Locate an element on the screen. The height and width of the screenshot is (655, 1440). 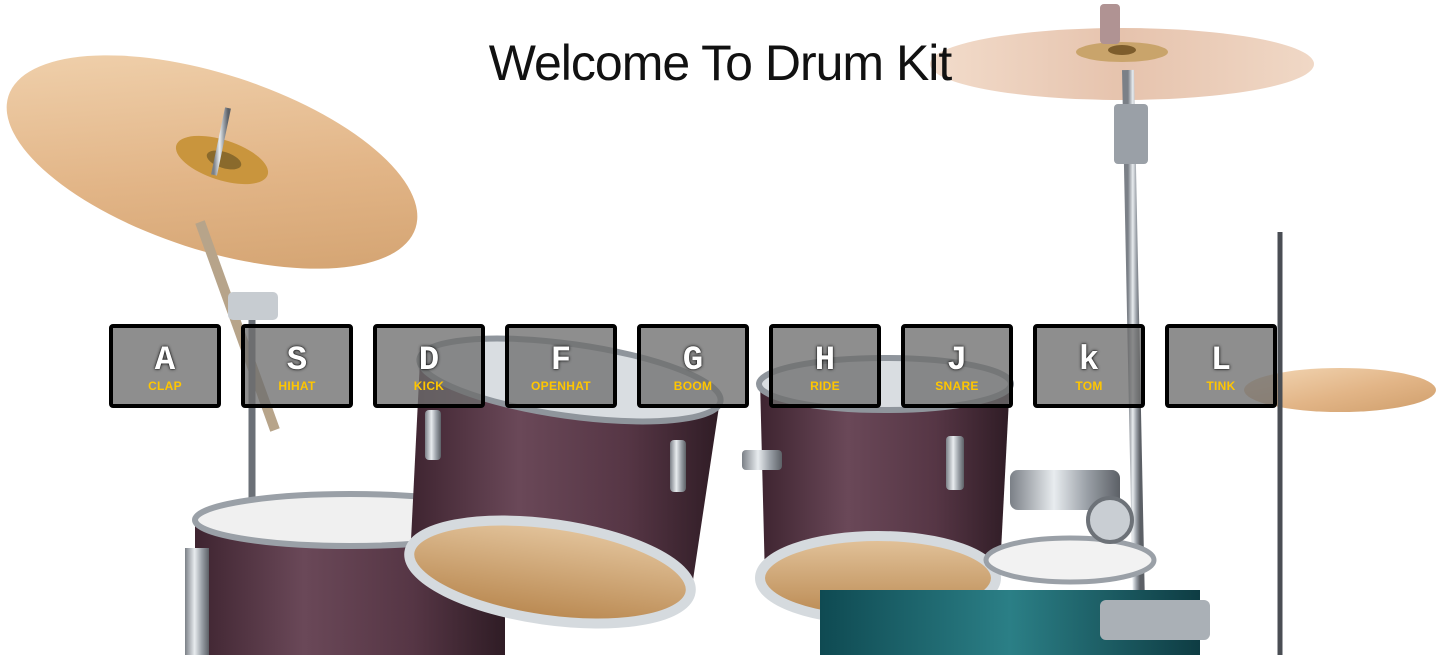
key-sound-label: BOOM is located at coordinates (693, 386).